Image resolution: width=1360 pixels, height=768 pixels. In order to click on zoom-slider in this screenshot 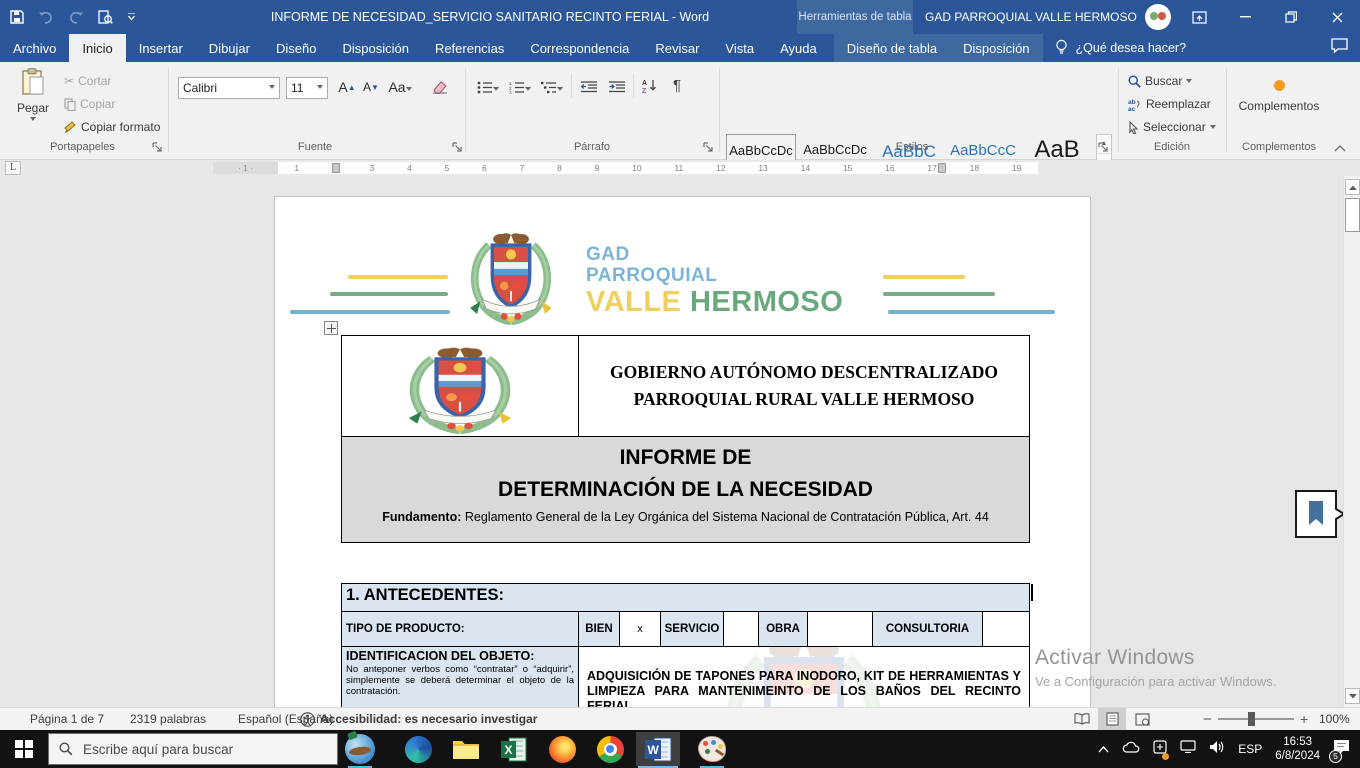, I will do `click(1256, 719)`.